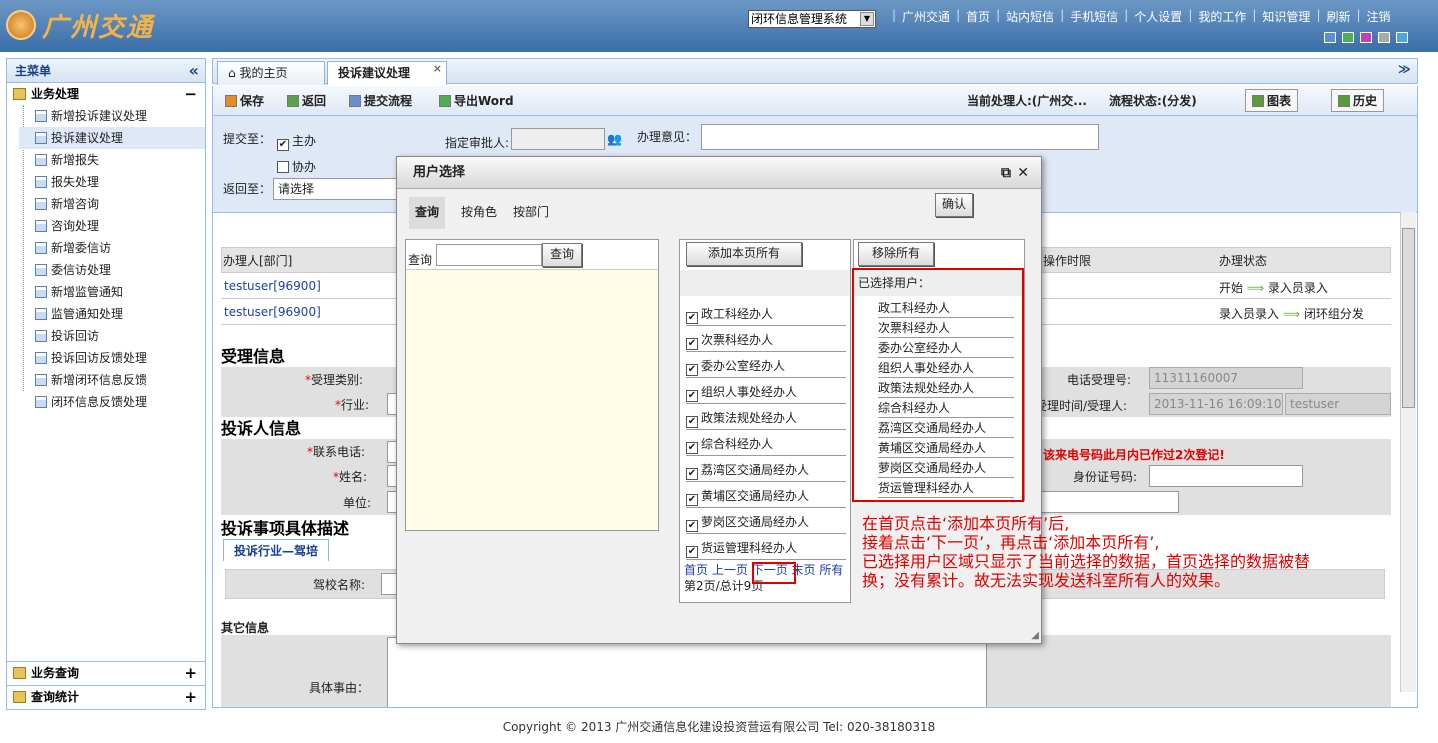 This screenshot has height=743, width=1438. What do you see at coordinates (306, 100) in the screenshot?
I see `back-button: 返回` at bounding box center [306, 100].